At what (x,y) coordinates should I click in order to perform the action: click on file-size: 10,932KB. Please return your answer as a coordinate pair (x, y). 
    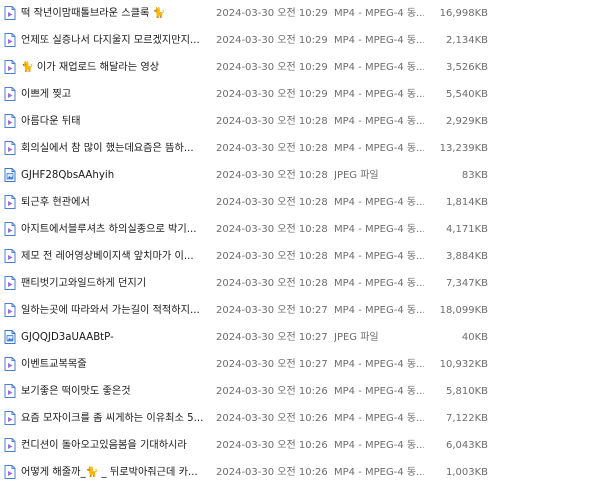
    Looking at the image, I should click on (463, 364).